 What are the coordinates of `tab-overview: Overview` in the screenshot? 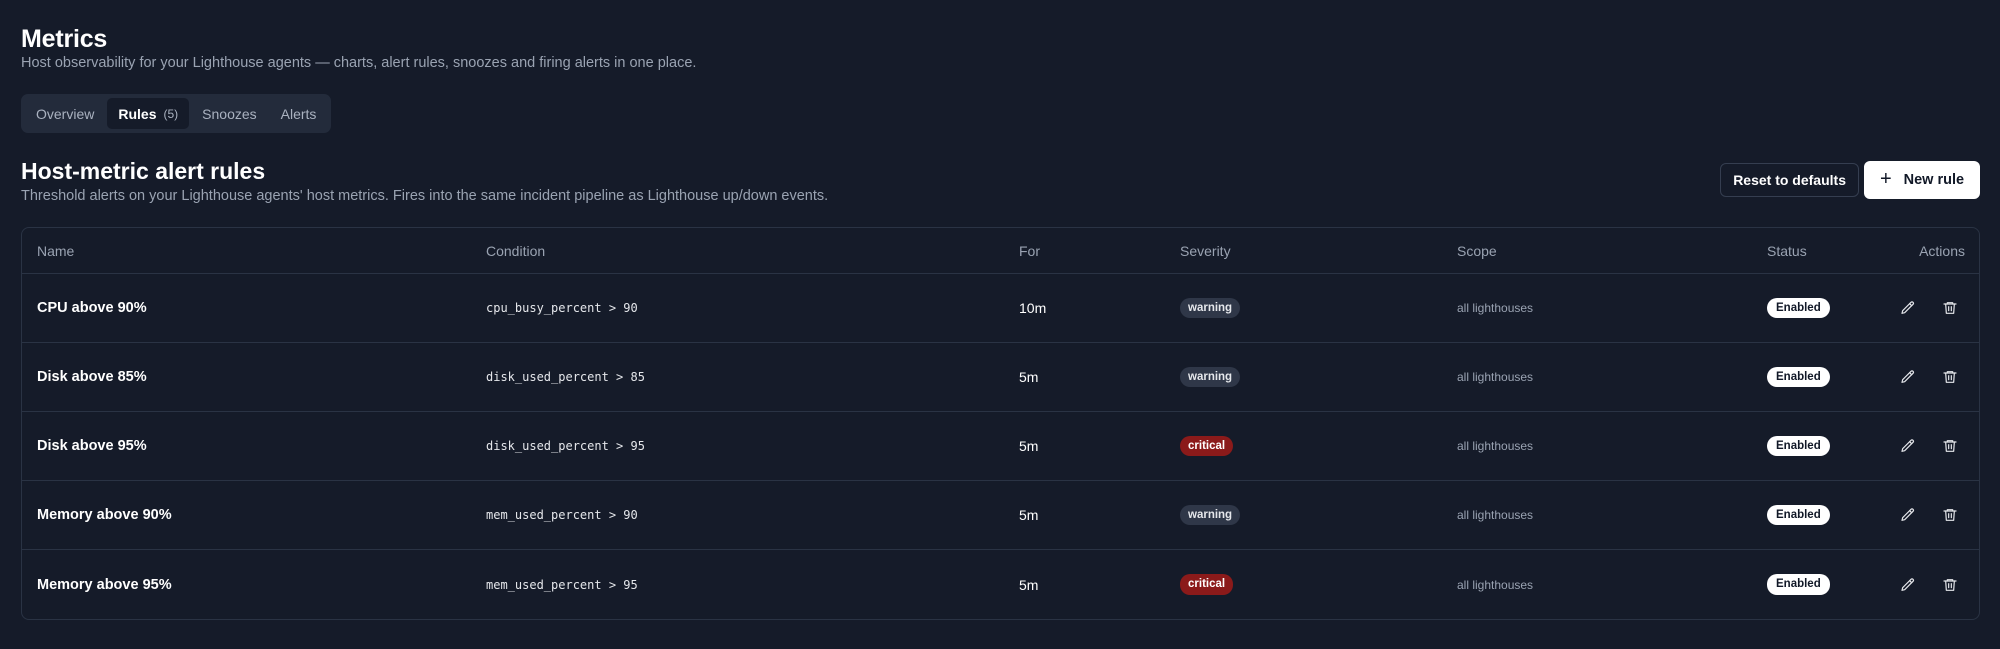 It's located at (65, 113).